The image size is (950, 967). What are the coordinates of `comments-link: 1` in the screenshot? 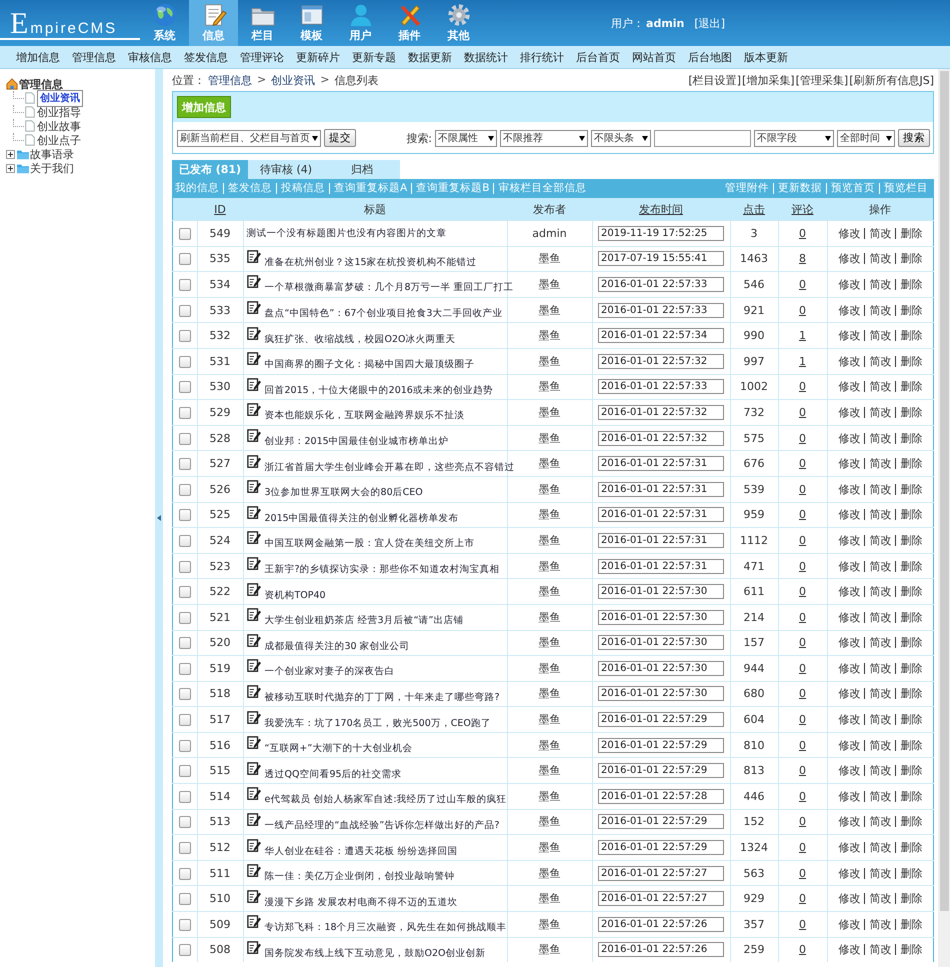 It's located at (802, 335).